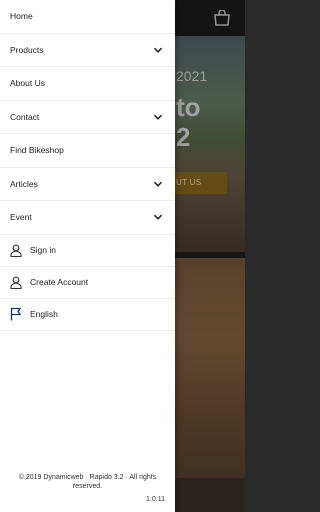 This screenshot has height=512, width=320. I want to click on account-item-label: English, so click(44, 314).